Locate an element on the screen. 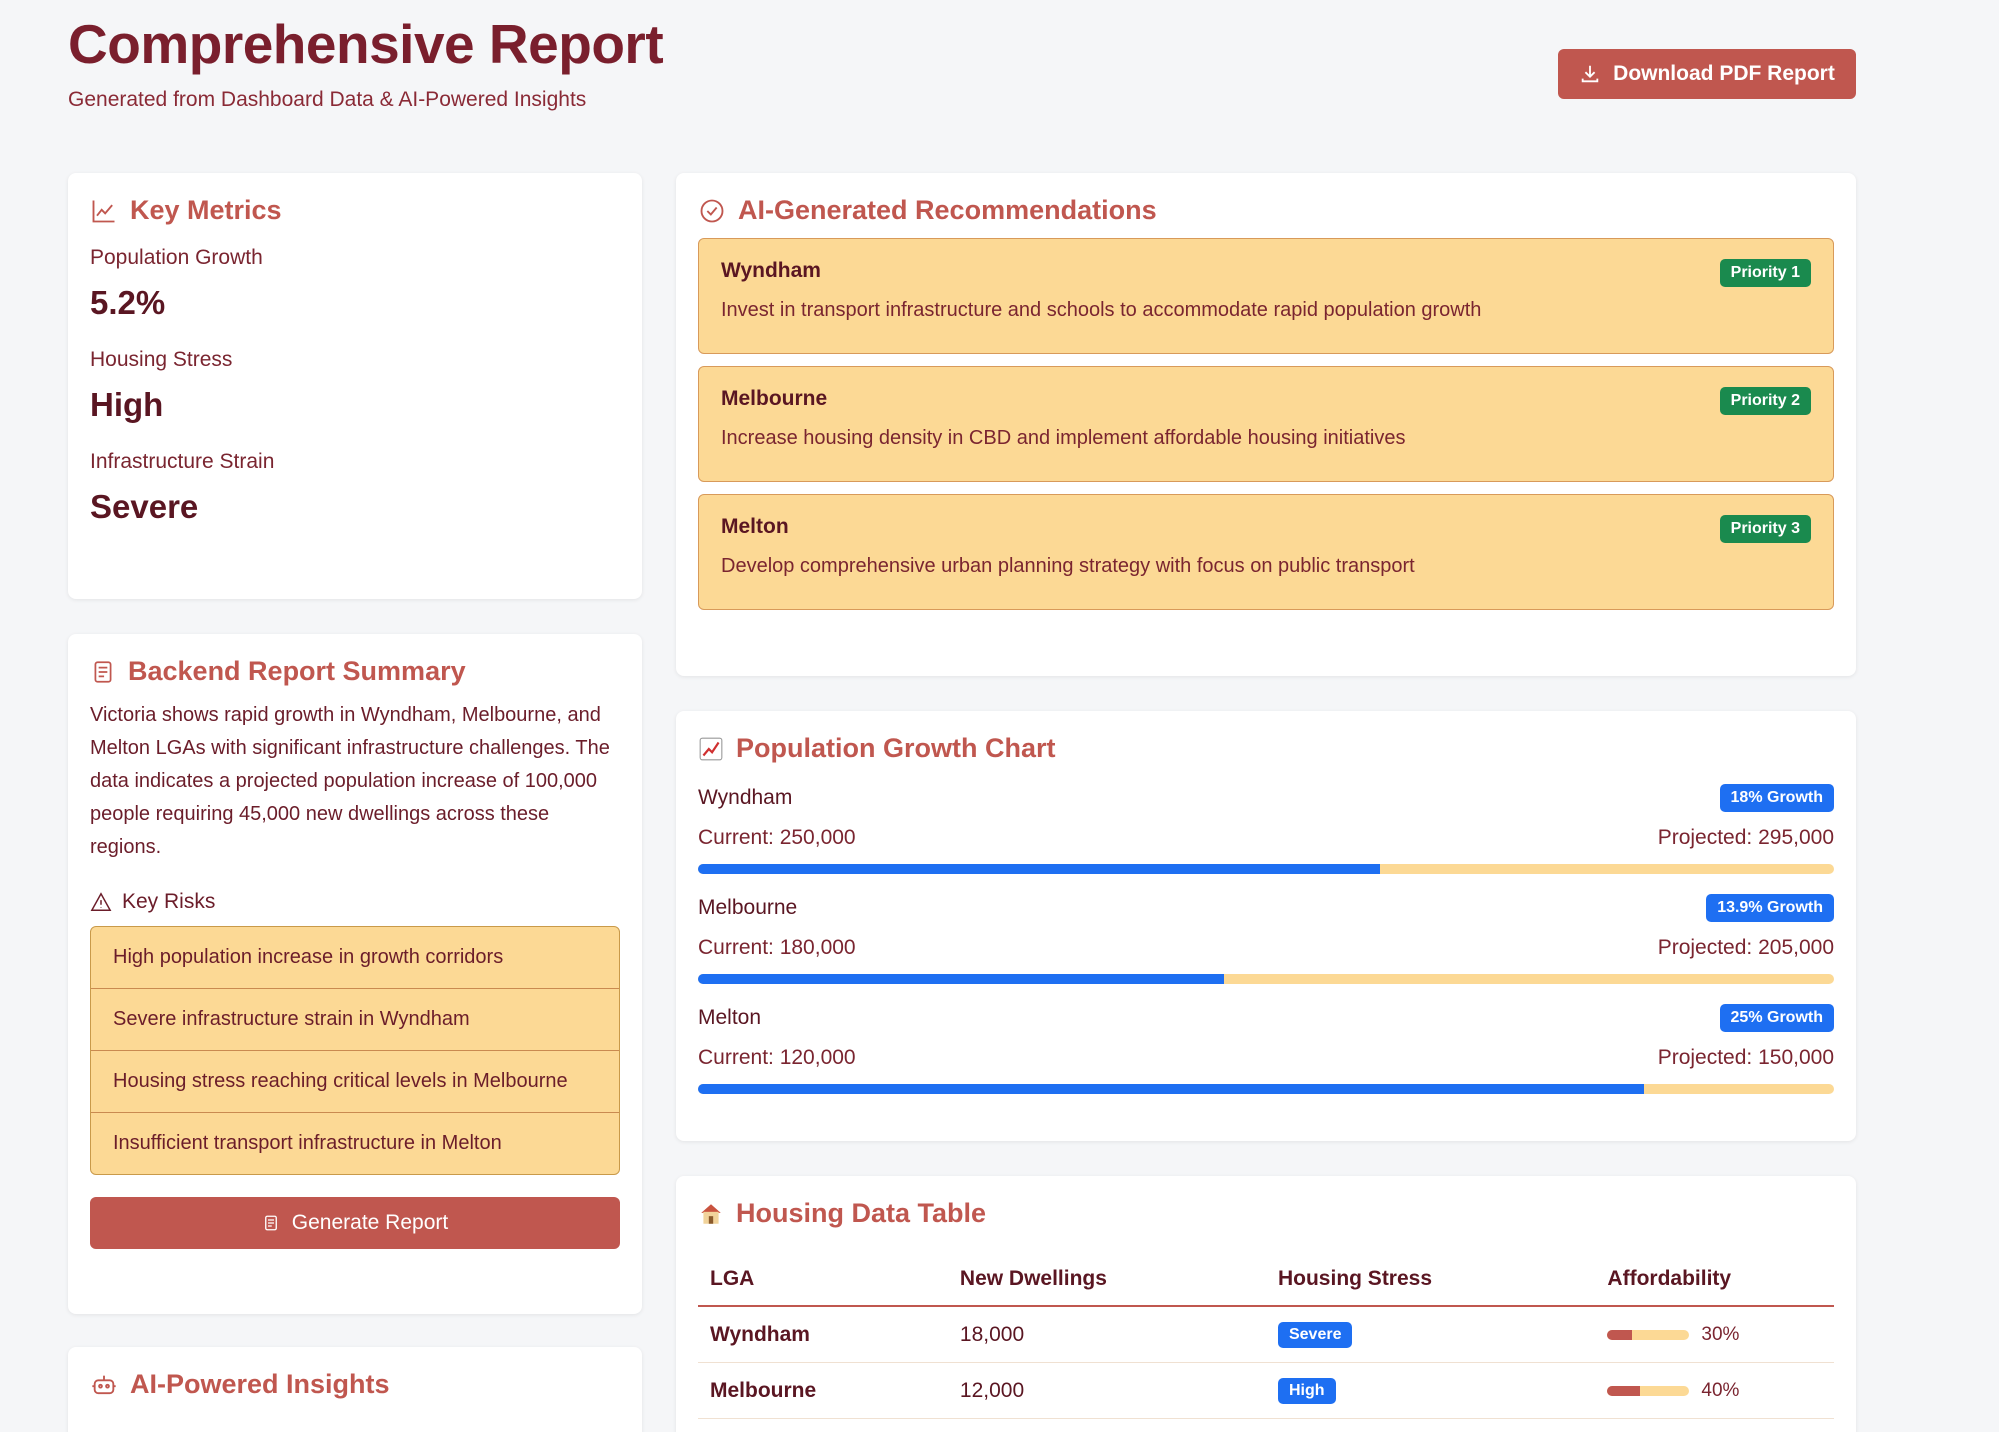 Image resolution: width=1999 pixels, height=1432 pixels. growth-lga-name: Melton is located at coordinates (730, 1017).